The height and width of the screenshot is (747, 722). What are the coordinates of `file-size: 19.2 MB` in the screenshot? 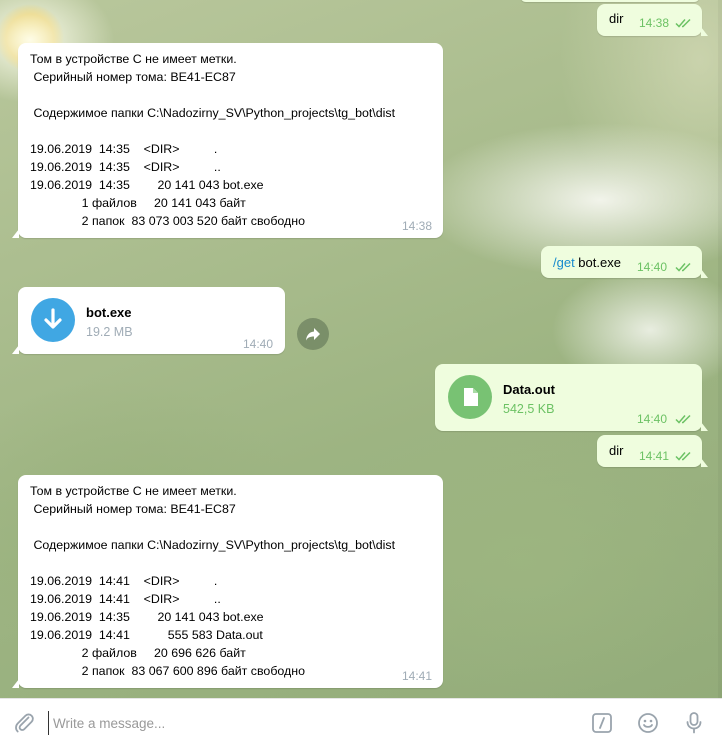 It's located at (109, 332).